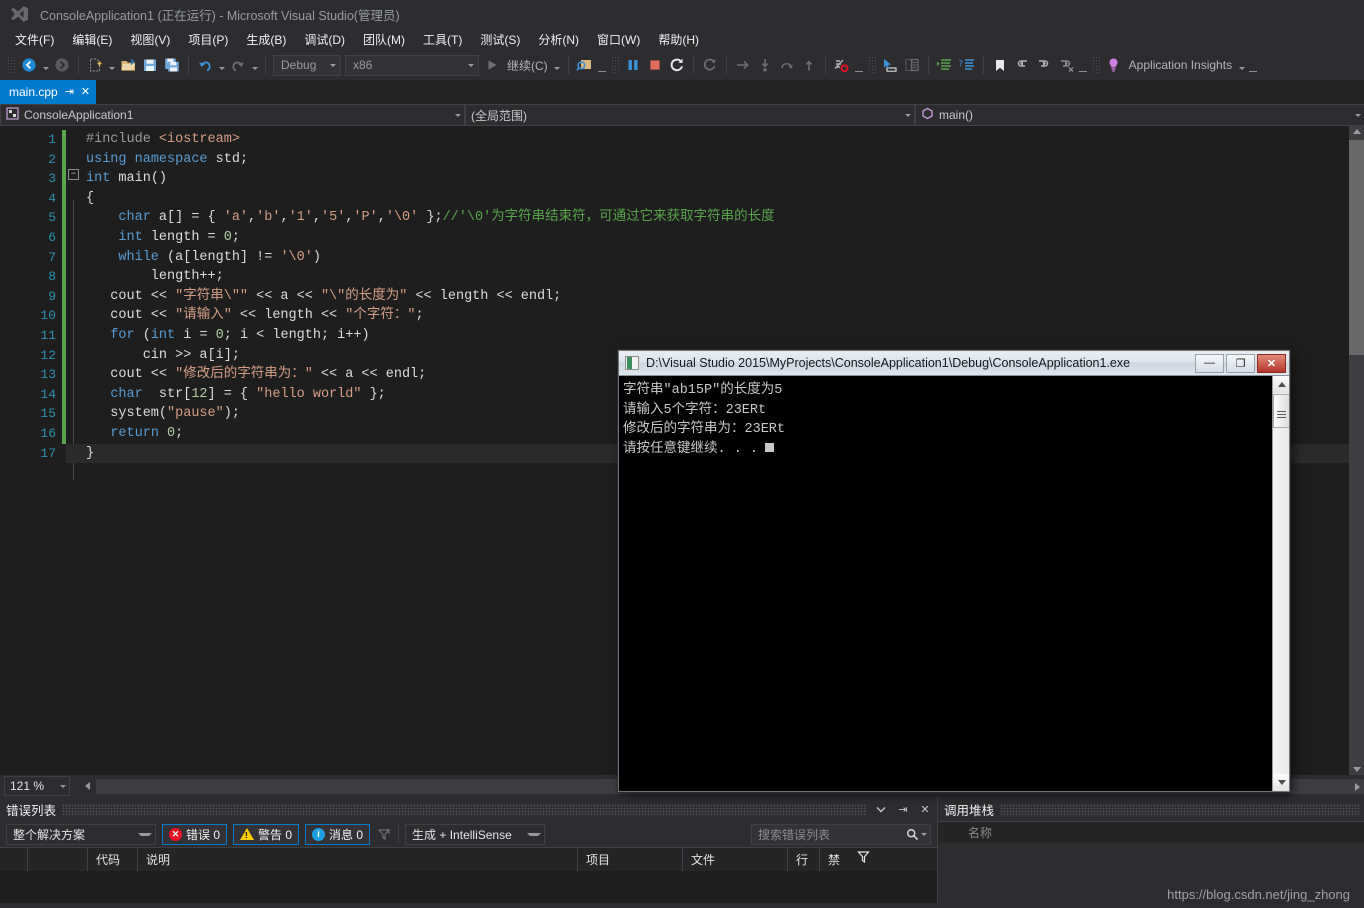  I want to click on build-intellisense-combo: 生成 + IntelliSense, so click(475, 834).